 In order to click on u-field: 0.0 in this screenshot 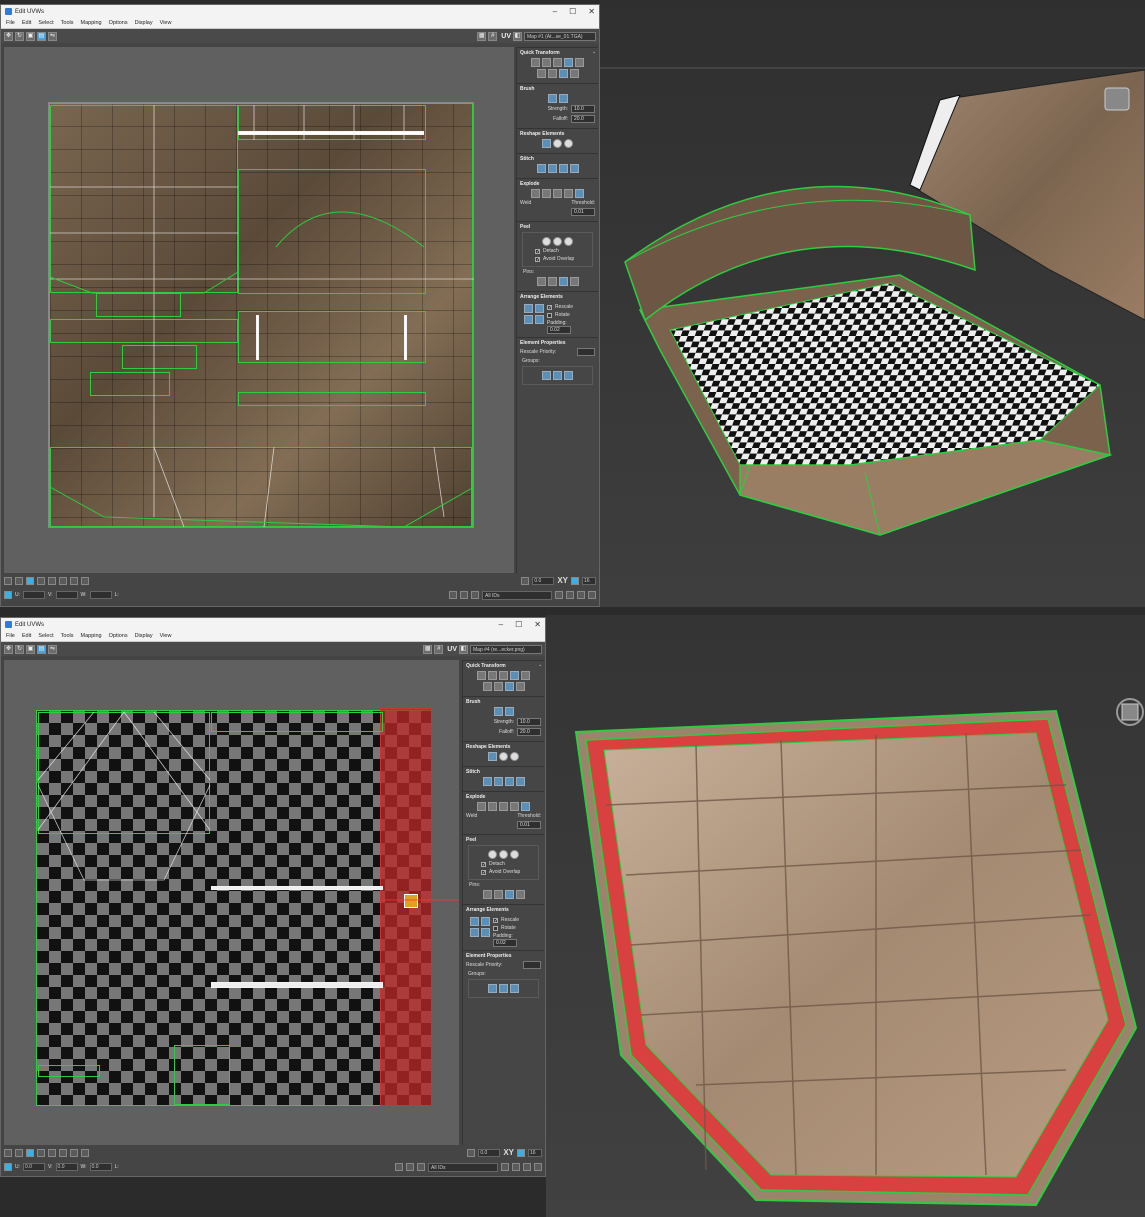, I will do `click(34, 1167)`.